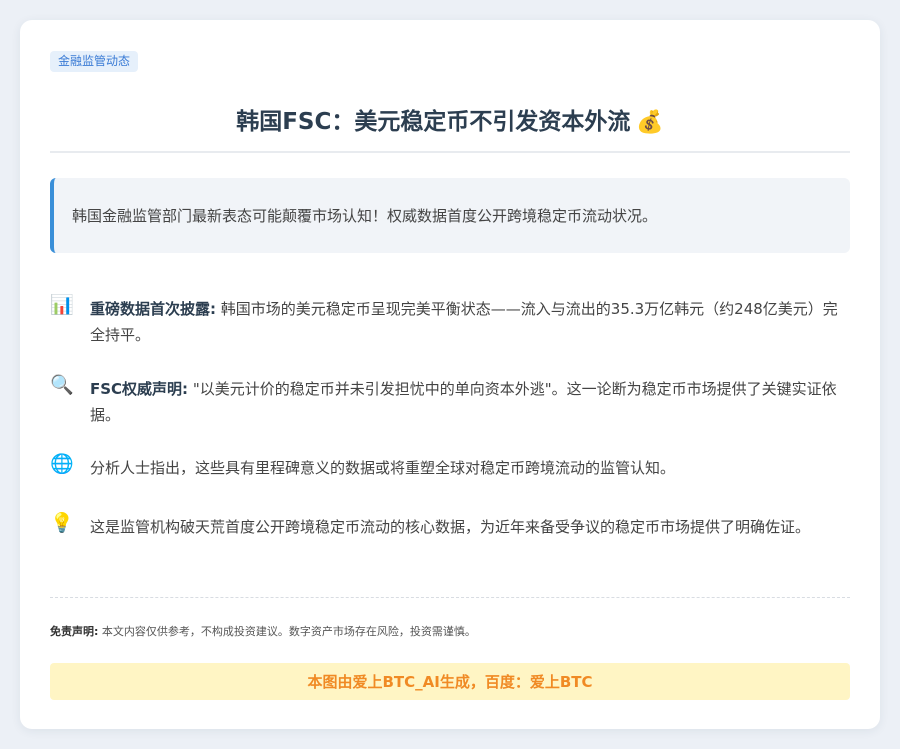  Describe the element at coordinates (62, 305) in the screenshot. I see `bar-chart-icon: 📊` at that location.